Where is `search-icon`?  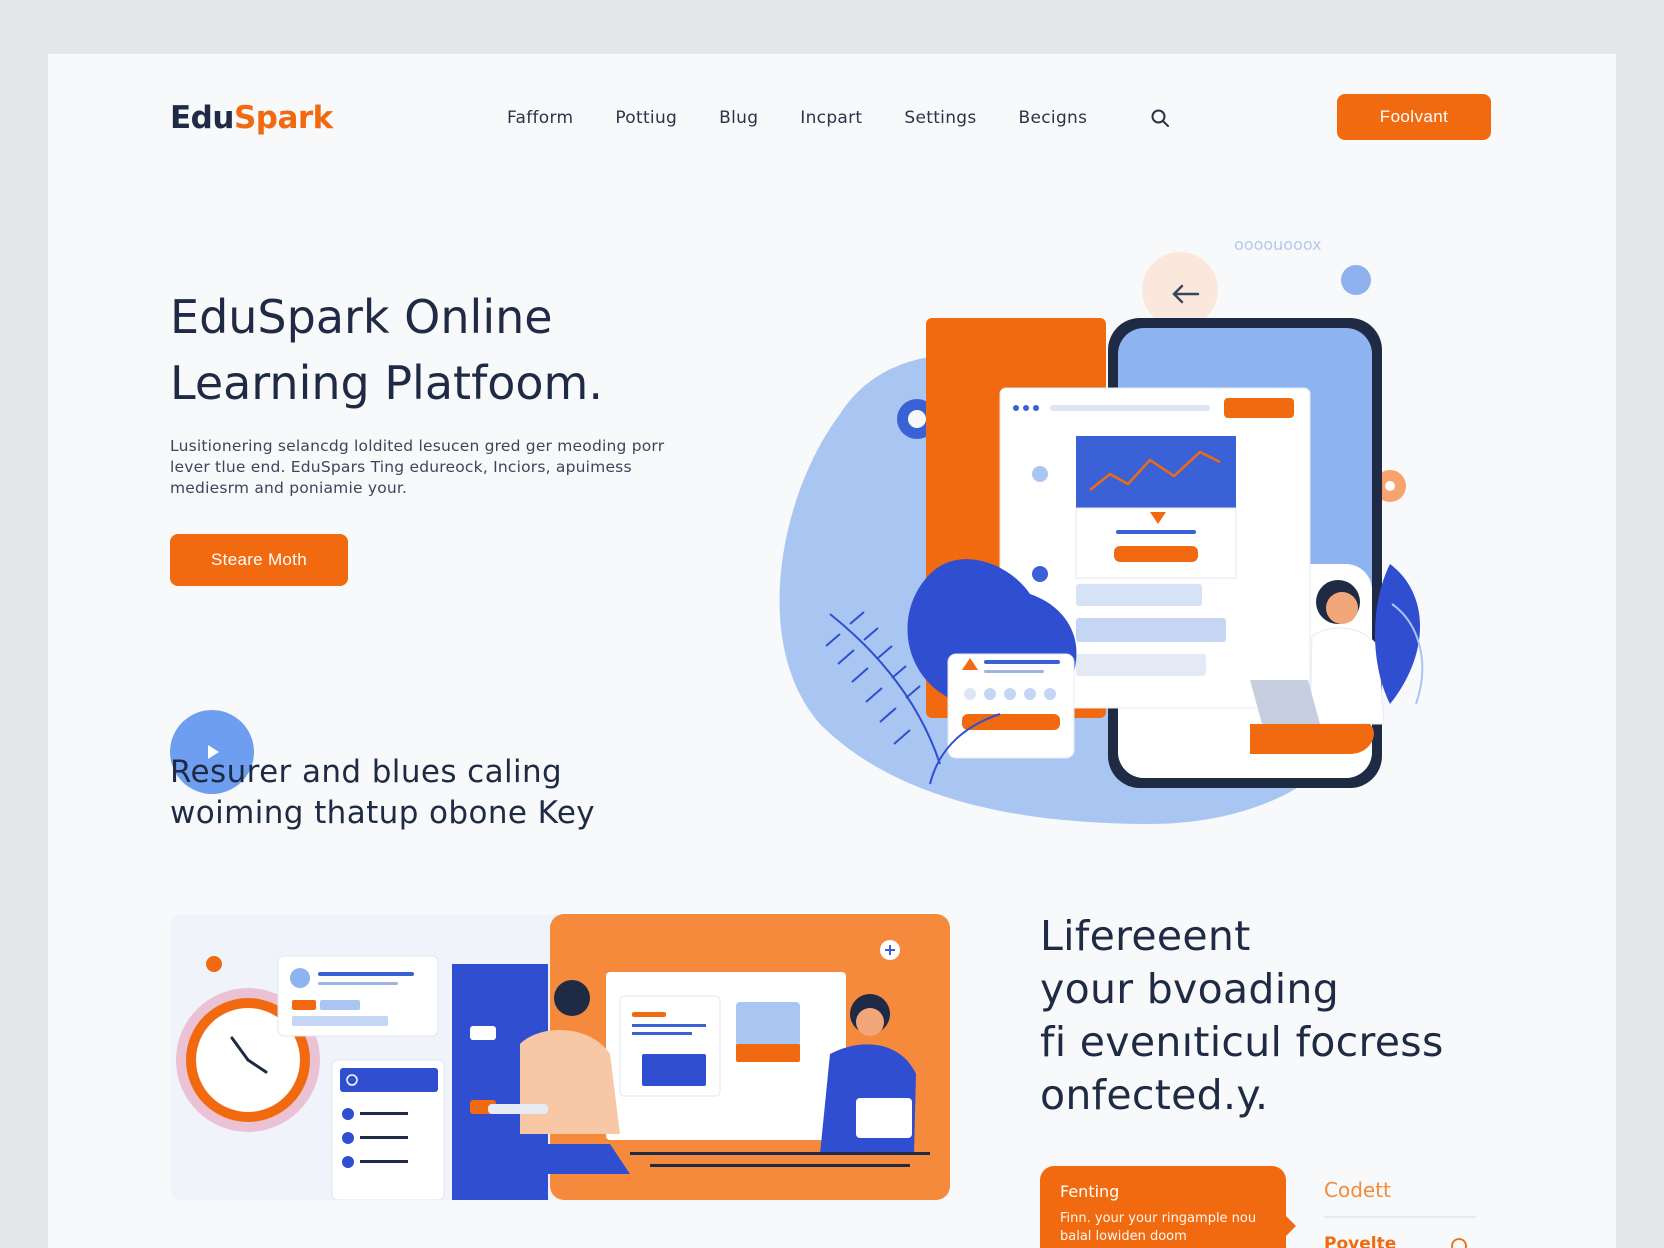 search-icon is located at coordinates (1160, 118).